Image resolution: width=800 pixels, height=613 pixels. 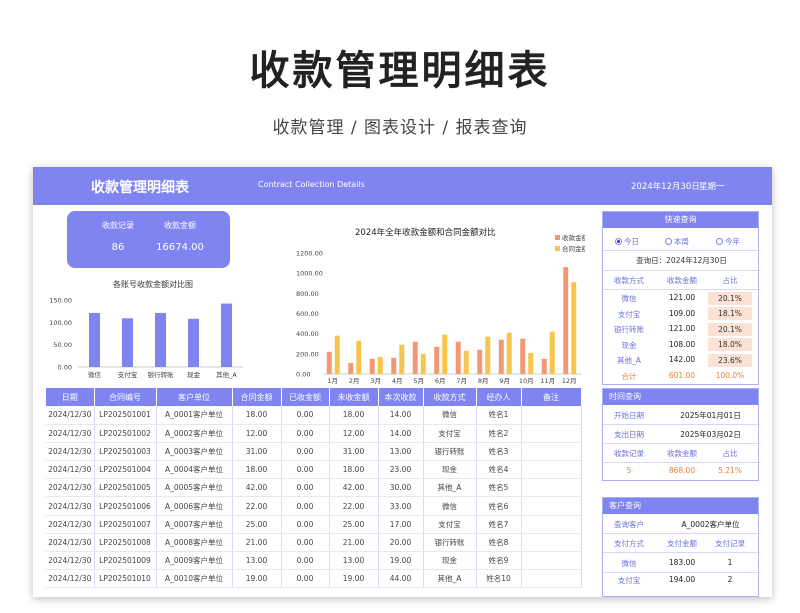 What do you see at coordinates (499, 433) in the screenshot?
I see `table-cell: 姓名2` at bounding box center [499, 433].